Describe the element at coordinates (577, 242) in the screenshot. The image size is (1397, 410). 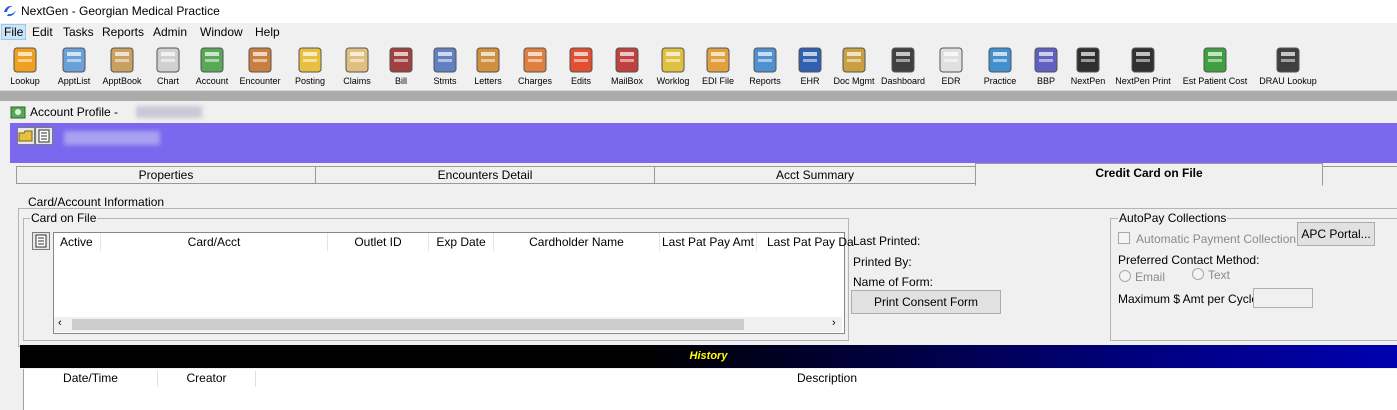
I see `col-cardholder-name: Cardholder Name` at that location.